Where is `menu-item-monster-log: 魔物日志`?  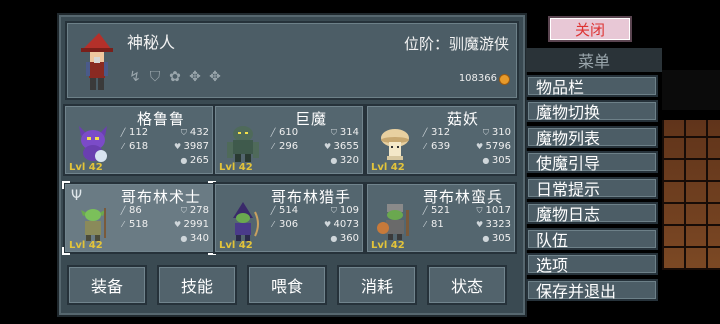
menu-item-monster-log: 魔物日志 is located at coordinates (592, 213).